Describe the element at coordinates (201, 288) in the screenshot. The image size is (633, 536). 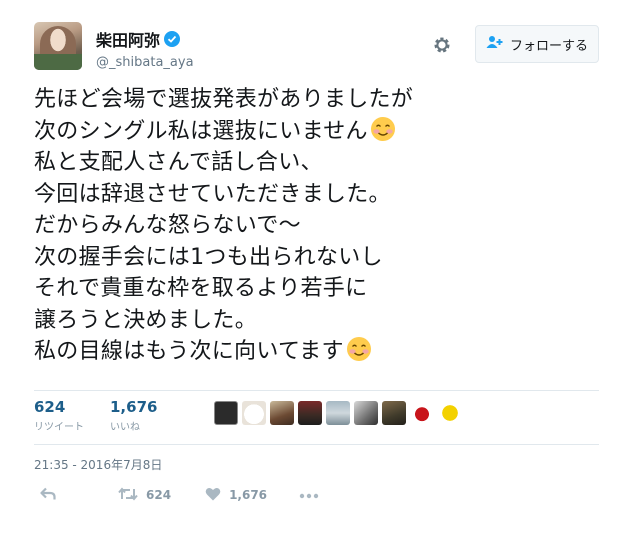
I see `tweet-line-text: それで貴重な枠を取るより若手に` at that location.